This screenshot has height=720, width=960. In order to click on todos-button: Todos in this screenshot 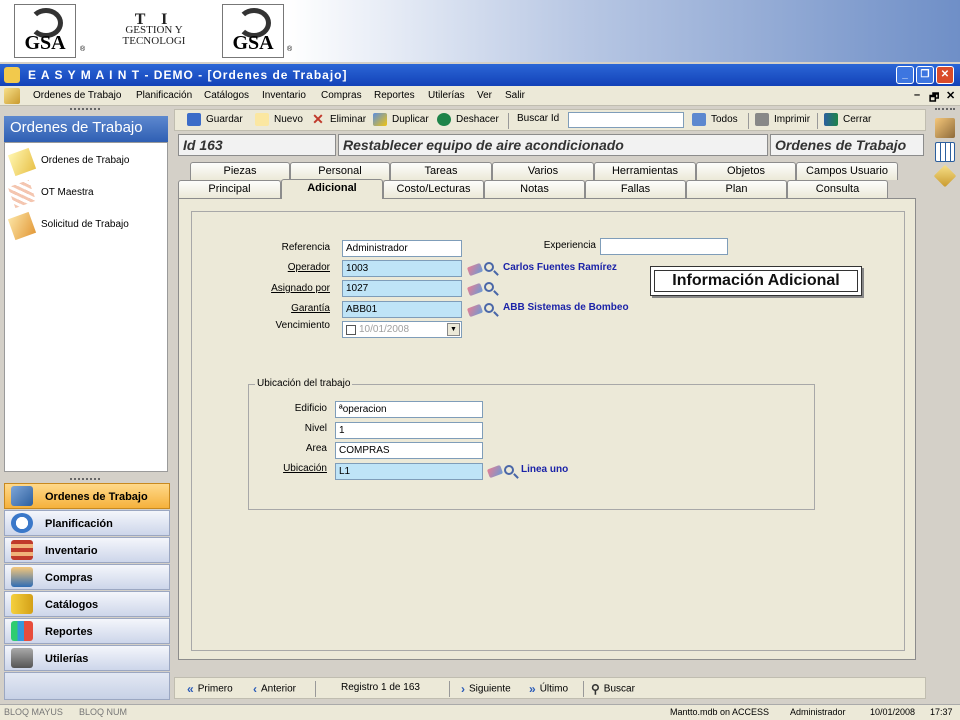, I will do `click(715, 121)`.